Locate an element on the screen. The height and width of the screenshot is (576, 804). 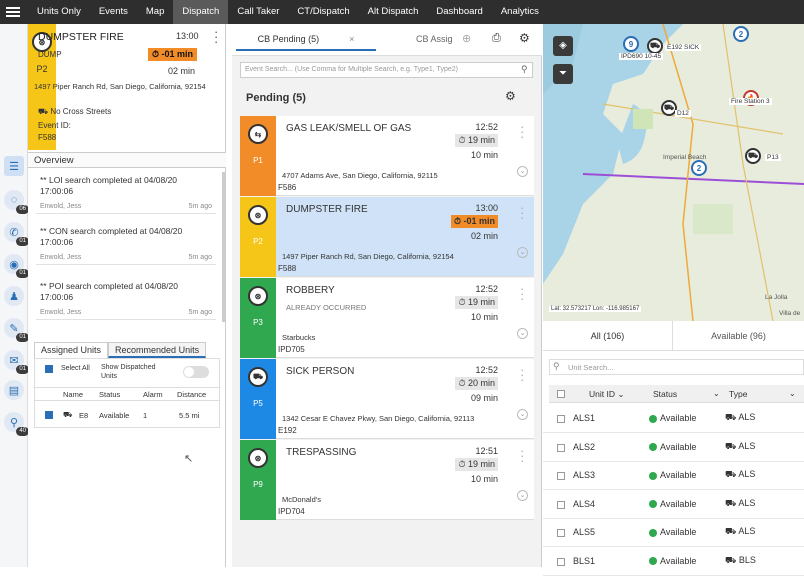
hamburger-menu-icon is located at coordinates (13, 12).